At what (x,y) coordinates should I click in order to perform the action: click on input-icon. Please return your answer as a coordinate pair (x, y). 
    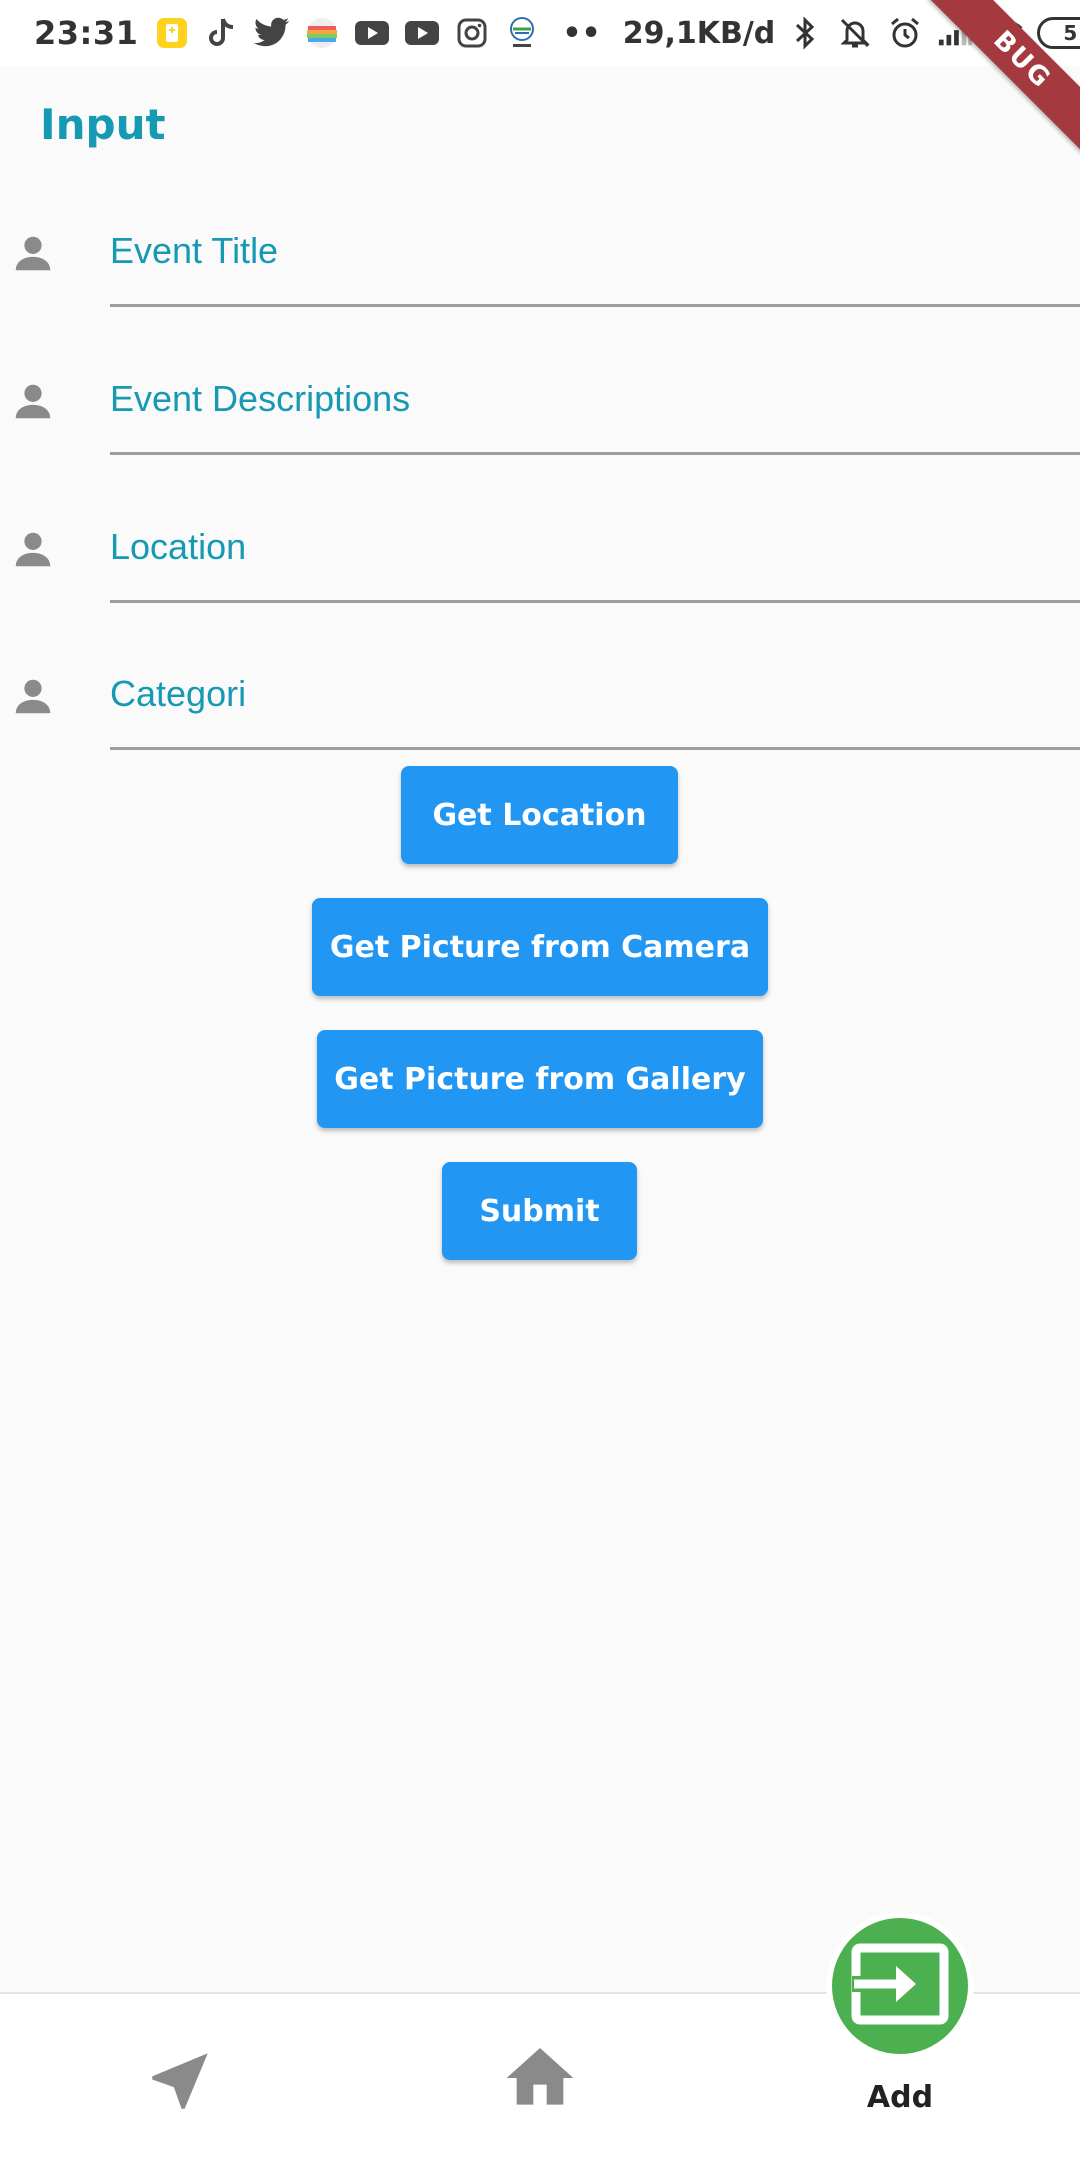
    Looking at the image, I should click on (900, 1986).